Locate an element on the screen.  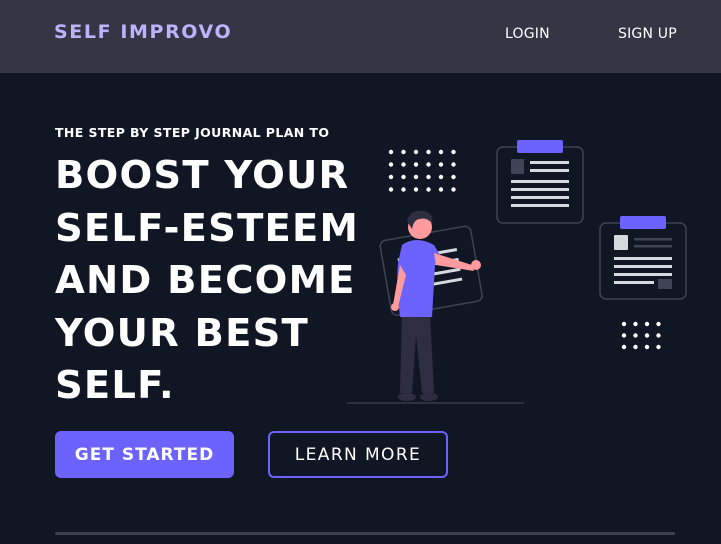
headline-line: BOOST YOUR is located at coordinates (202, 175).